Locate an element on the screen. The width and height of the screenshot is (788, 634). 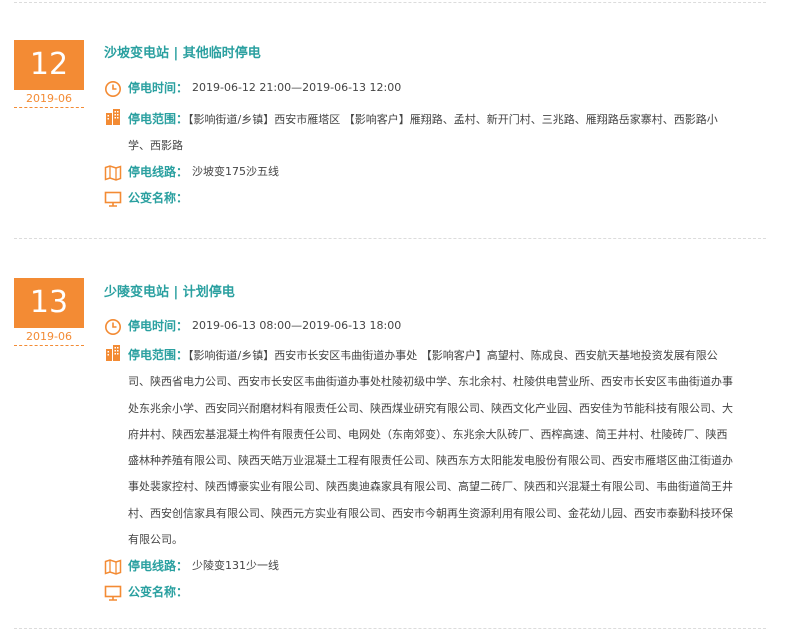
line-row: 停电线路： 沙坡变175沙五线 is located at coordinates (424, 172).